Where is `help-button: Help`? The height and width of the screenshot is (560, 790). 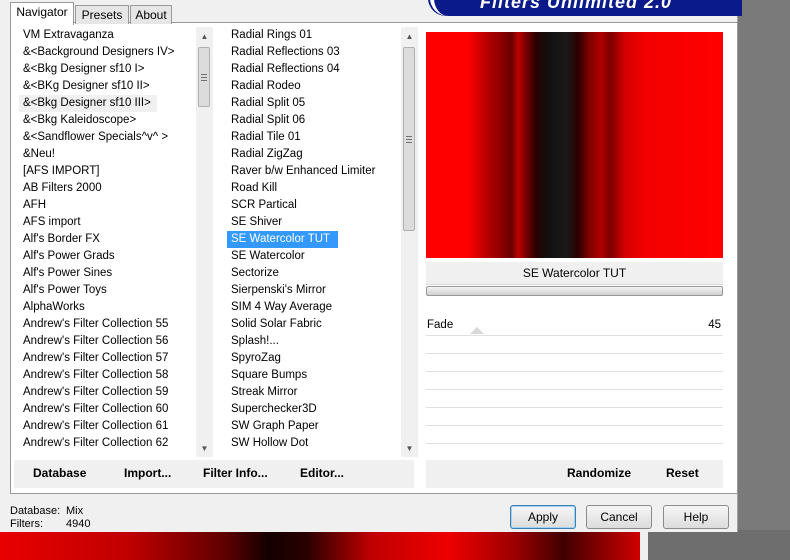
help-button: Help is located at coordinates (696, 517).